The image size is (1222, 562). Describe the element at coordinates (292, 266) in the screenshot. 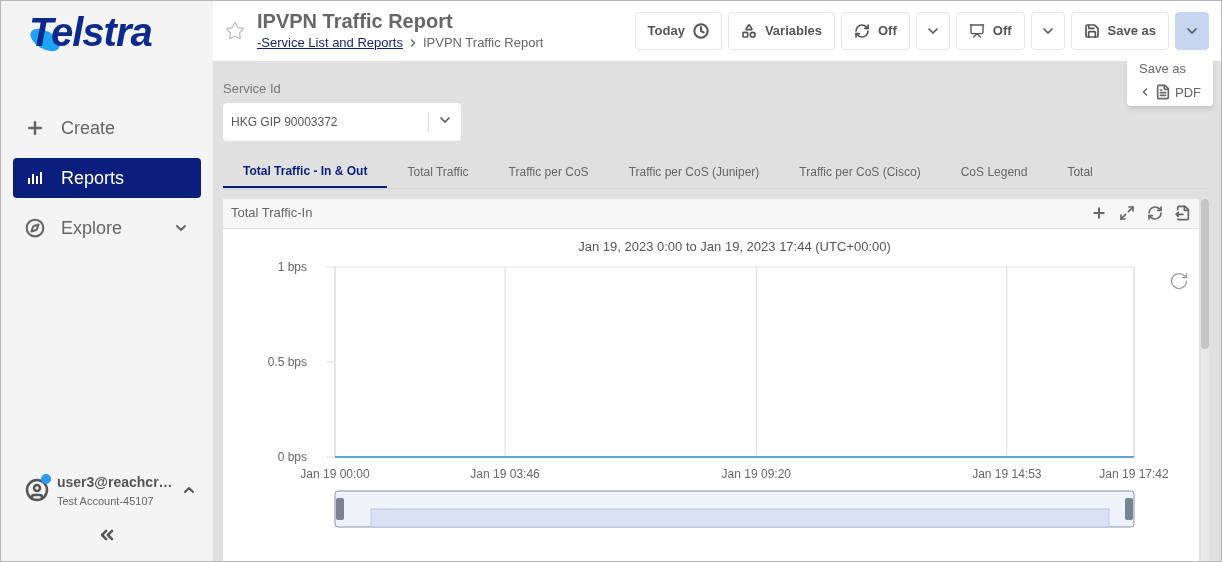

I see `y-tick-label: 1 bps` at that location.